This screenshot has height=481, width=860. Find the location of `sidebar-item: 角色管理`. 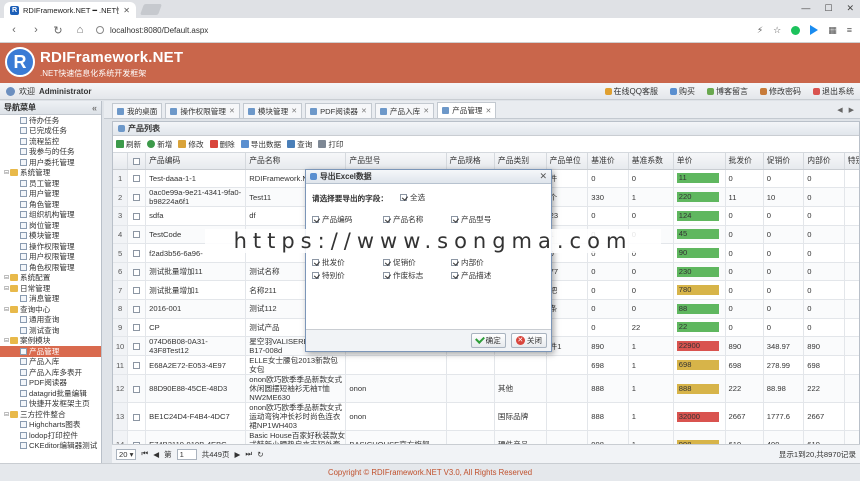

sidebar-item: 角色管理 is located at coordinates (50, 204).